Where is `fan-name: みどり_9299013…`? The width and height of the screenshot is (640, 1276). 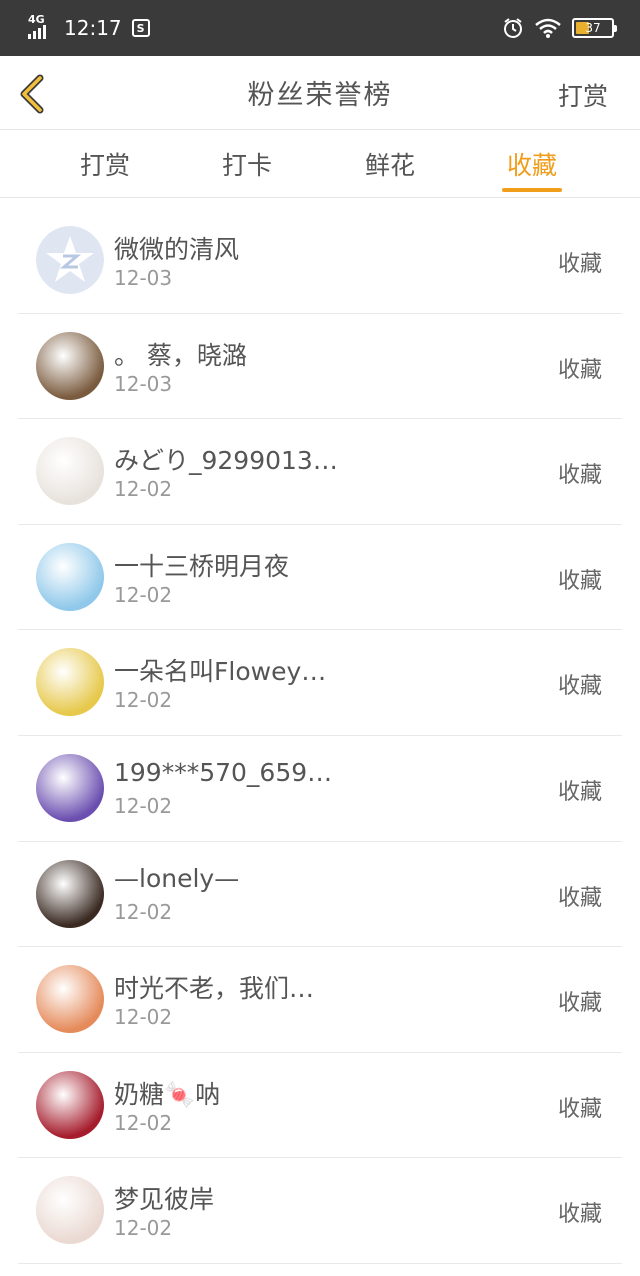 fan-name: みどり_9299013… is located at coordinates (226, 461).